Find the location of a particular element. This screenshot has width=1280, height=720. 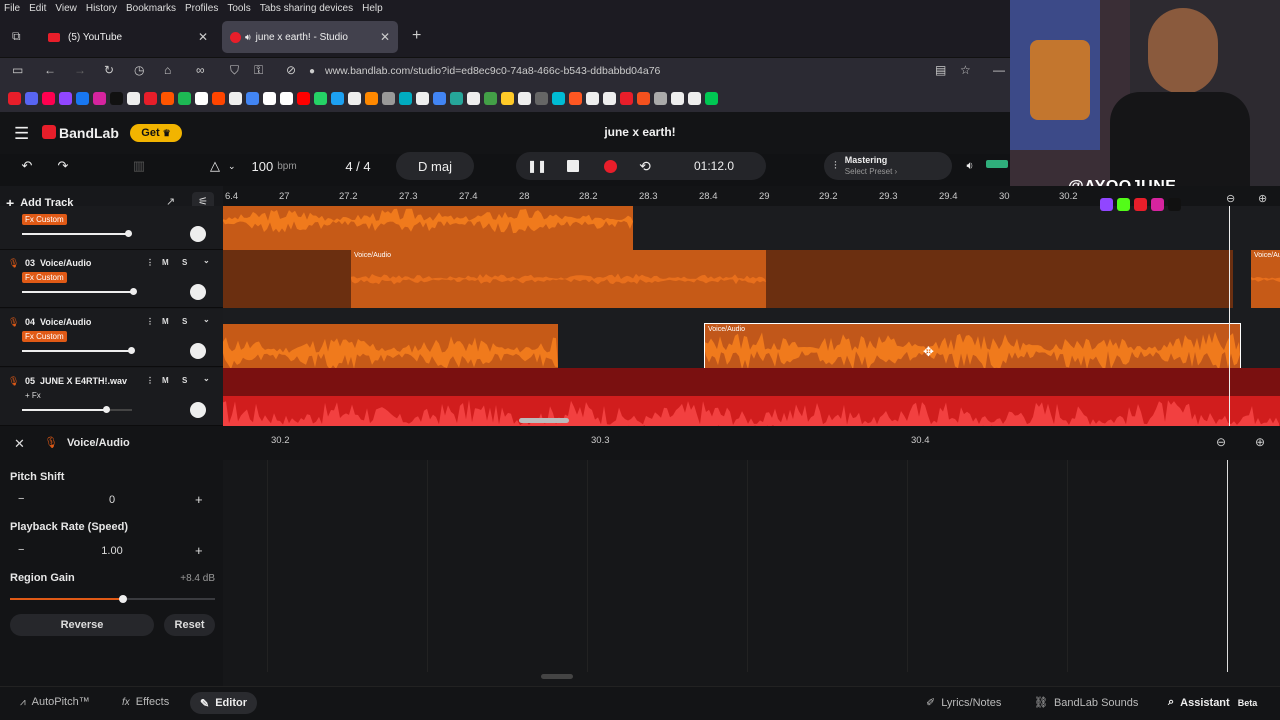

reader-icon: ▤ is located at coordinates (940, 70).